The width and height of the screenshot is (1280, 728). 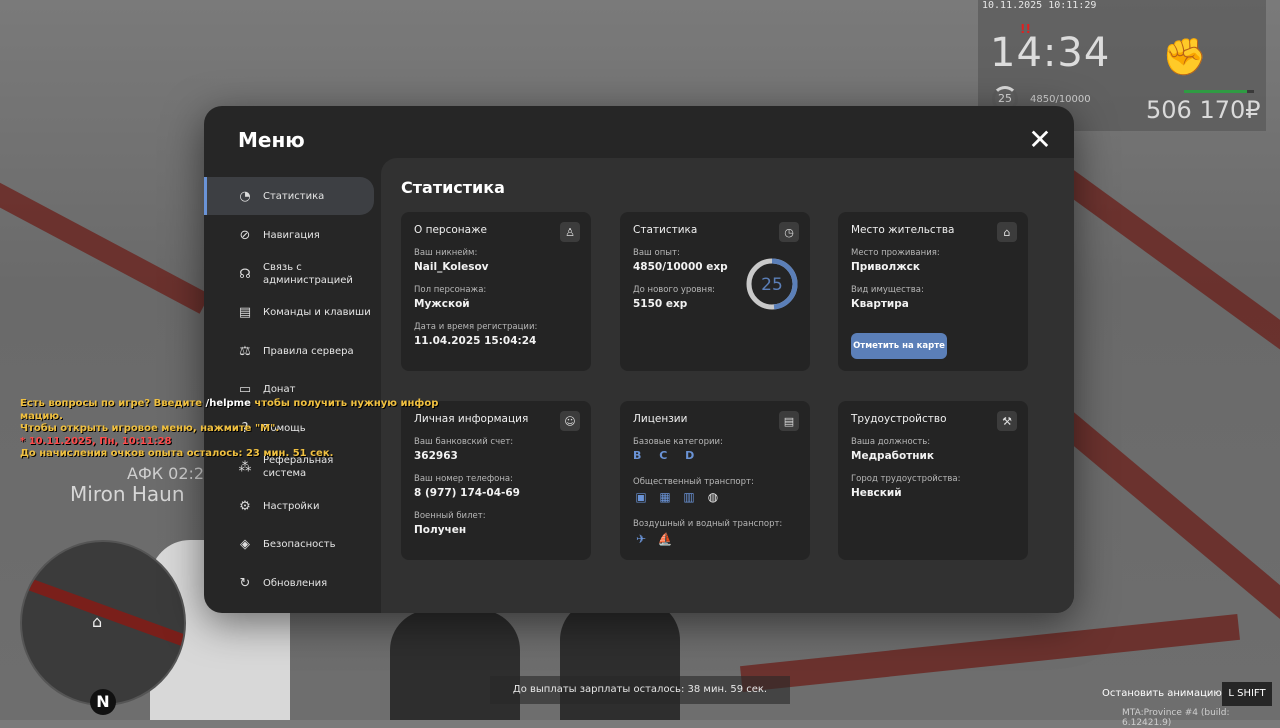 I want to click on card-title: Лицензии, so click(x=660, y=419).